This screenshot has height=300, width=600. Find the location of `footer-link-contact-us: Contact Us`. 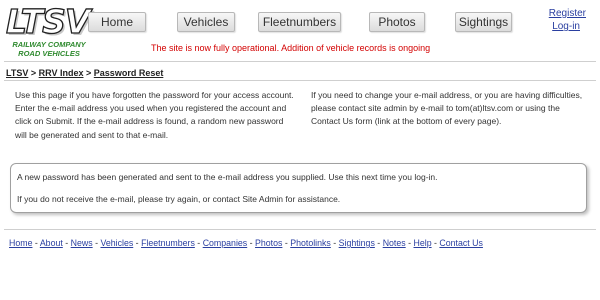

footer-link-contact-us: Contact Us is located at coordinates (461, 243).